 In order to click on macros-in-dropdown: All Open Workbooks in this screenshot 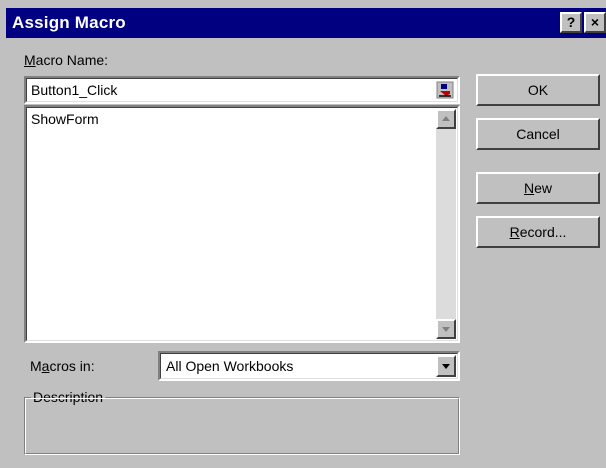, I will do `click(309, 366)`.